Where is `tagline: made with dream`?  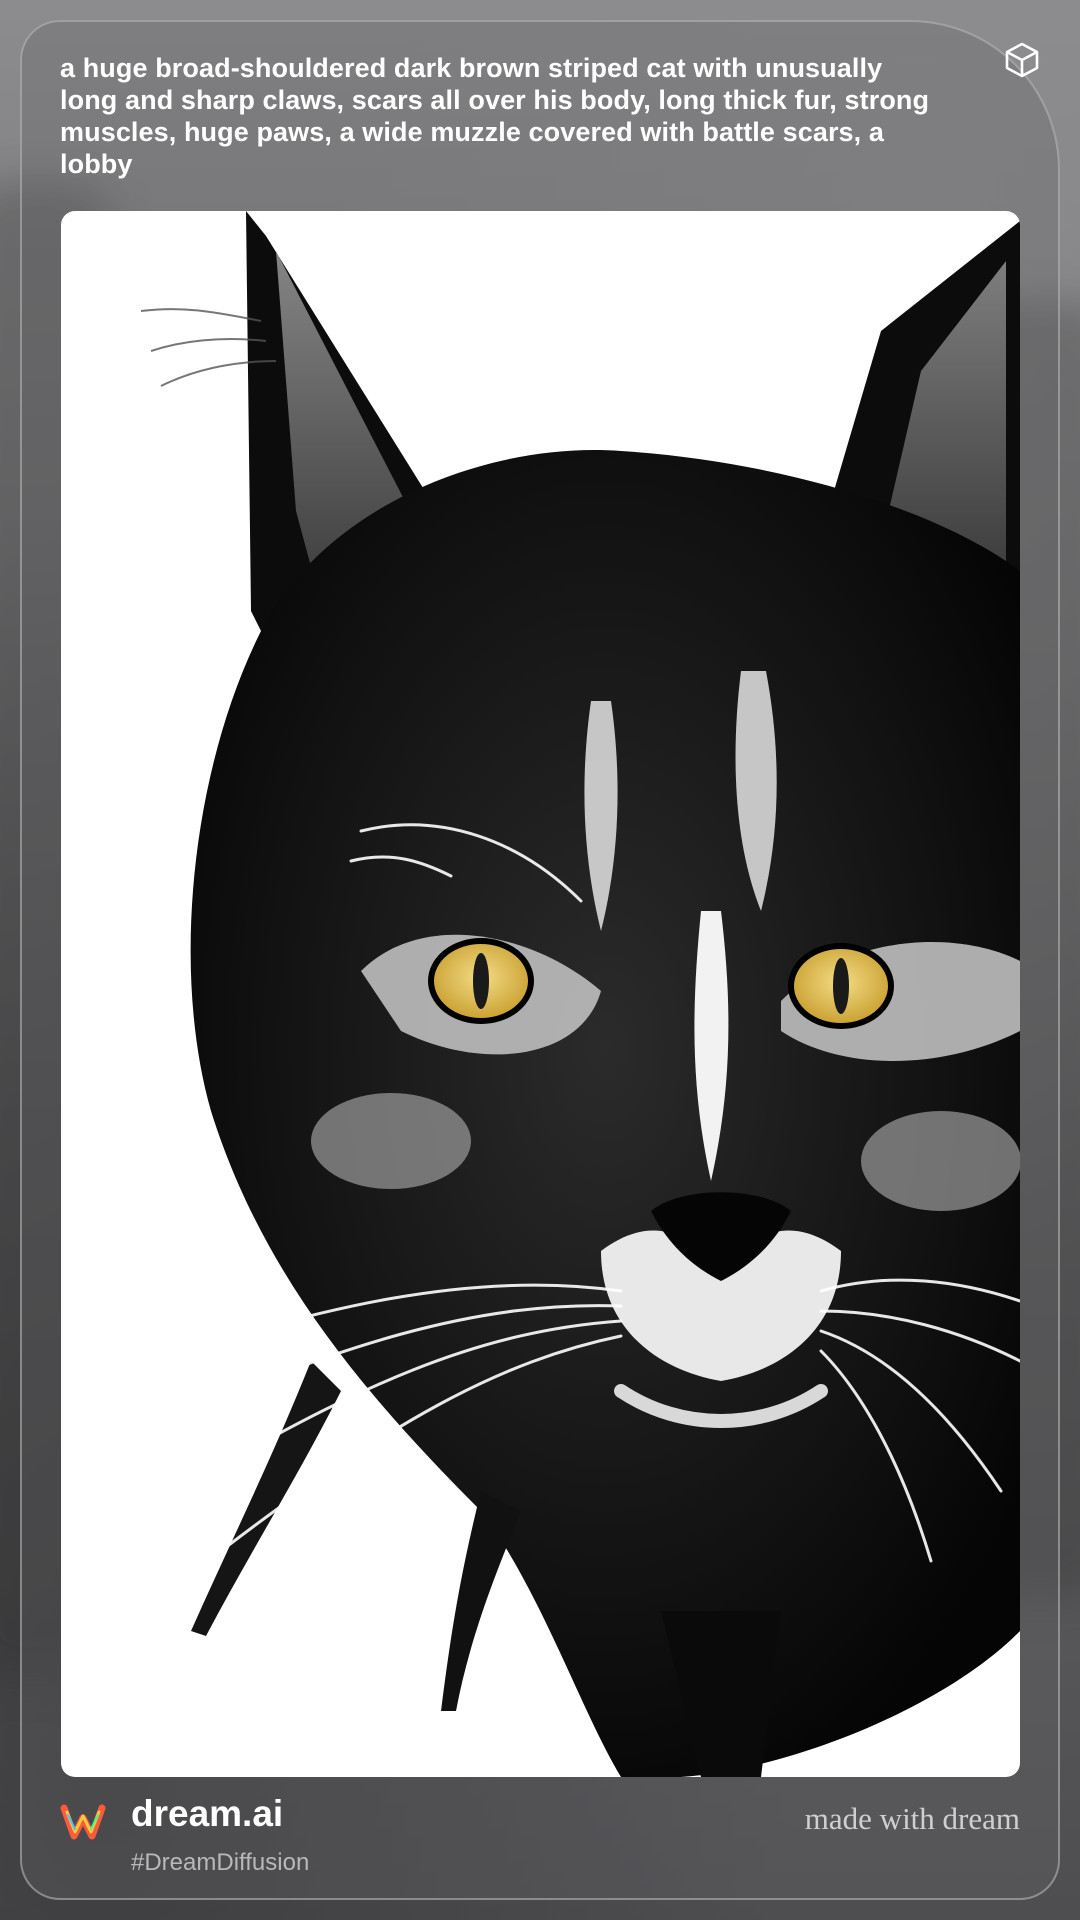 tagline: made with dream is located at coordinates (912, 1818).